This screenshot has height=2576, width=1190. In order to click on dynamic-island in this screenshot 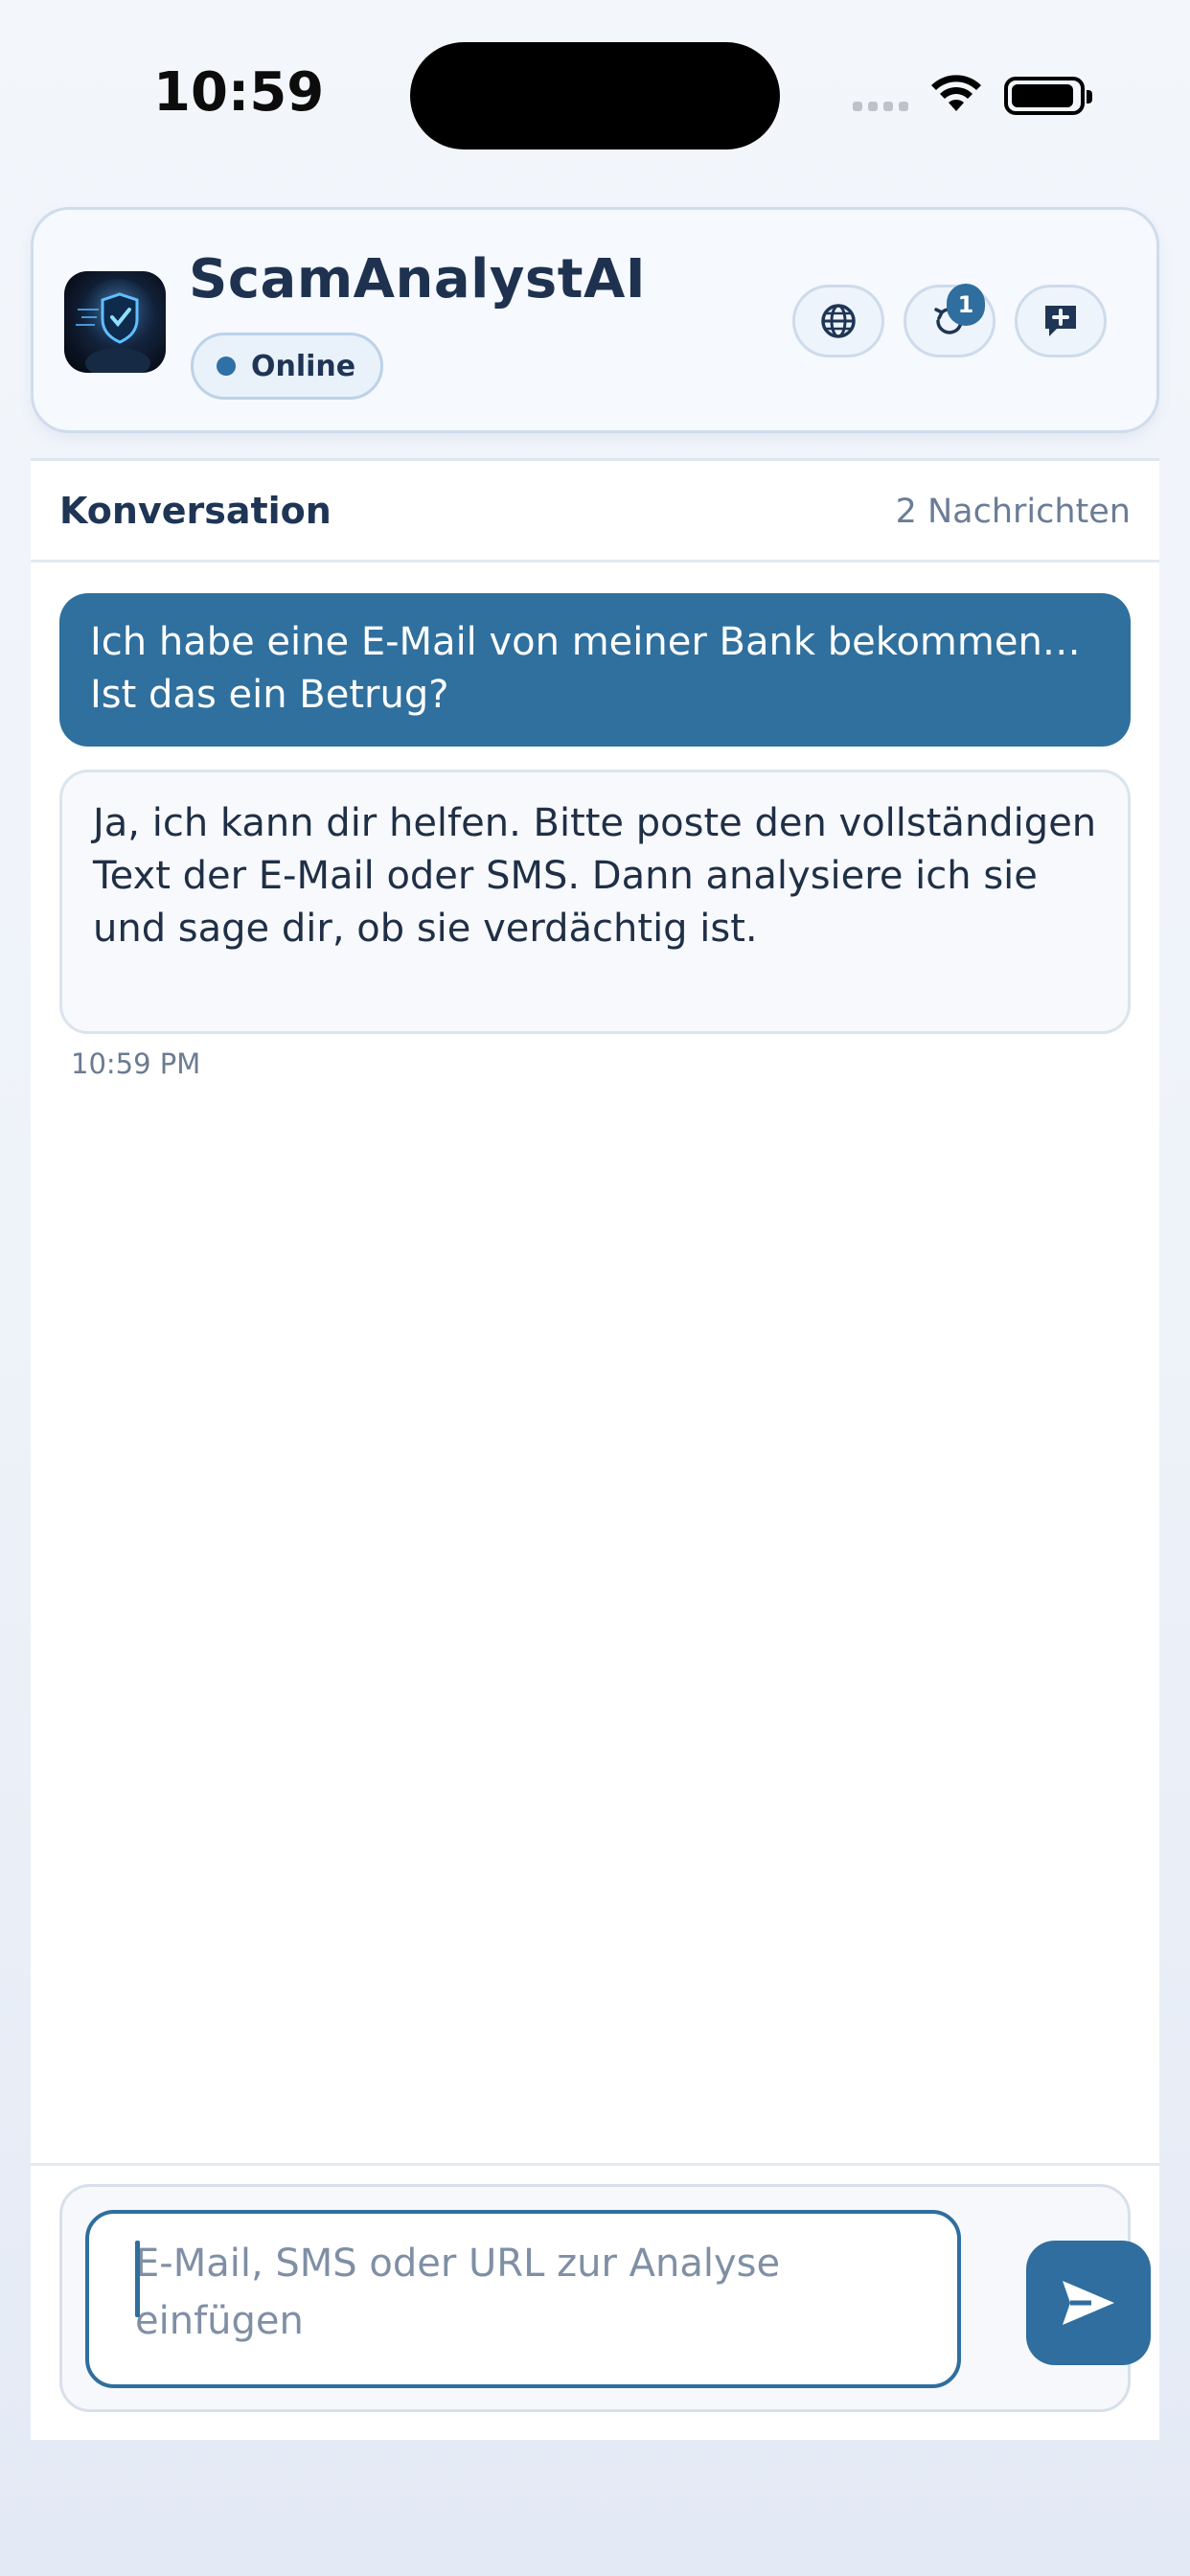, I will do `click(595, 96)`.